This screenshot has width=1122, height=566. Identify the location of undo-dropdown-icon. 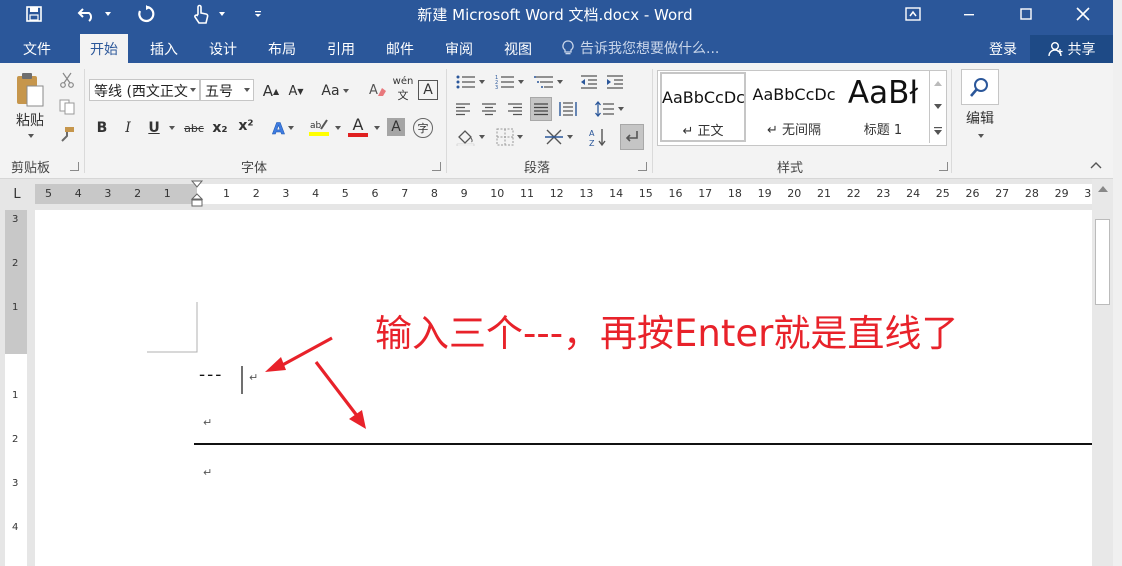
(108, 14).